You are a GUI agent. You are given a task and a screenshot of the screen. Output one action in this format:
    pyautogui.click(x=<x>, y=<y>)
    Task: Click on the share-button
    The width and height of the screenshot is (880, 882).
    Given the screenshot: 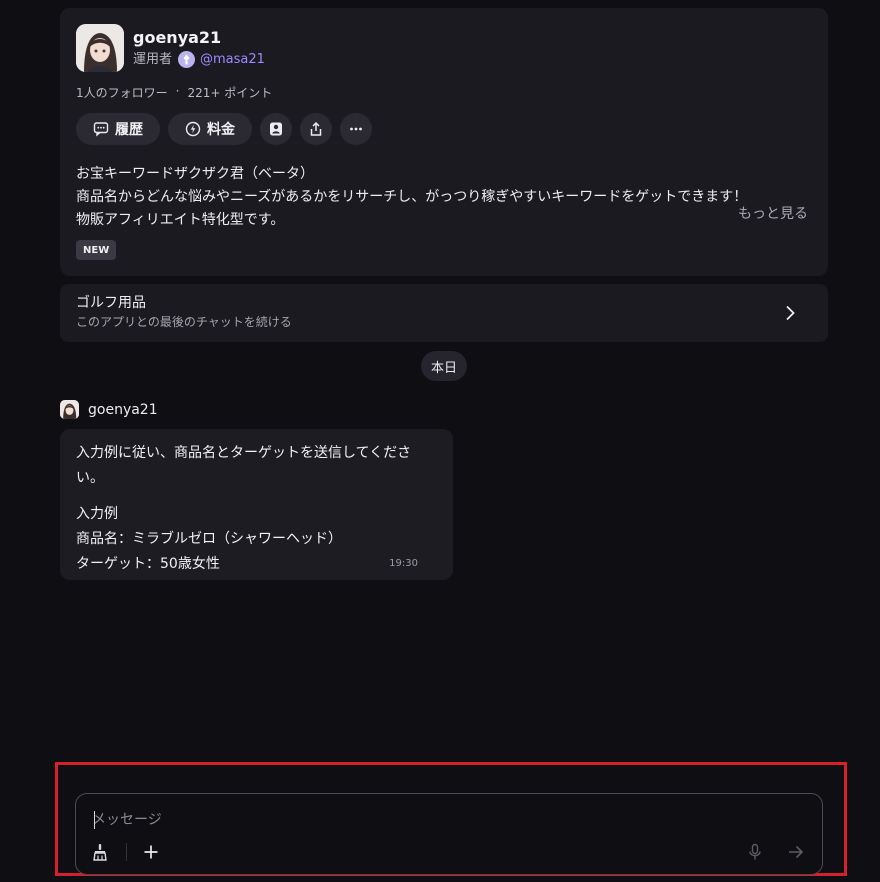 What is the action you would take?
    pyautogui.click(x=316, y=129)
    